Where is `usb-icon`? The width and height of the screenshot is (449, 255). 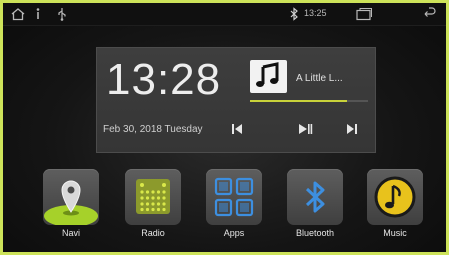 usb-icon is located at coordinates (62, 14).